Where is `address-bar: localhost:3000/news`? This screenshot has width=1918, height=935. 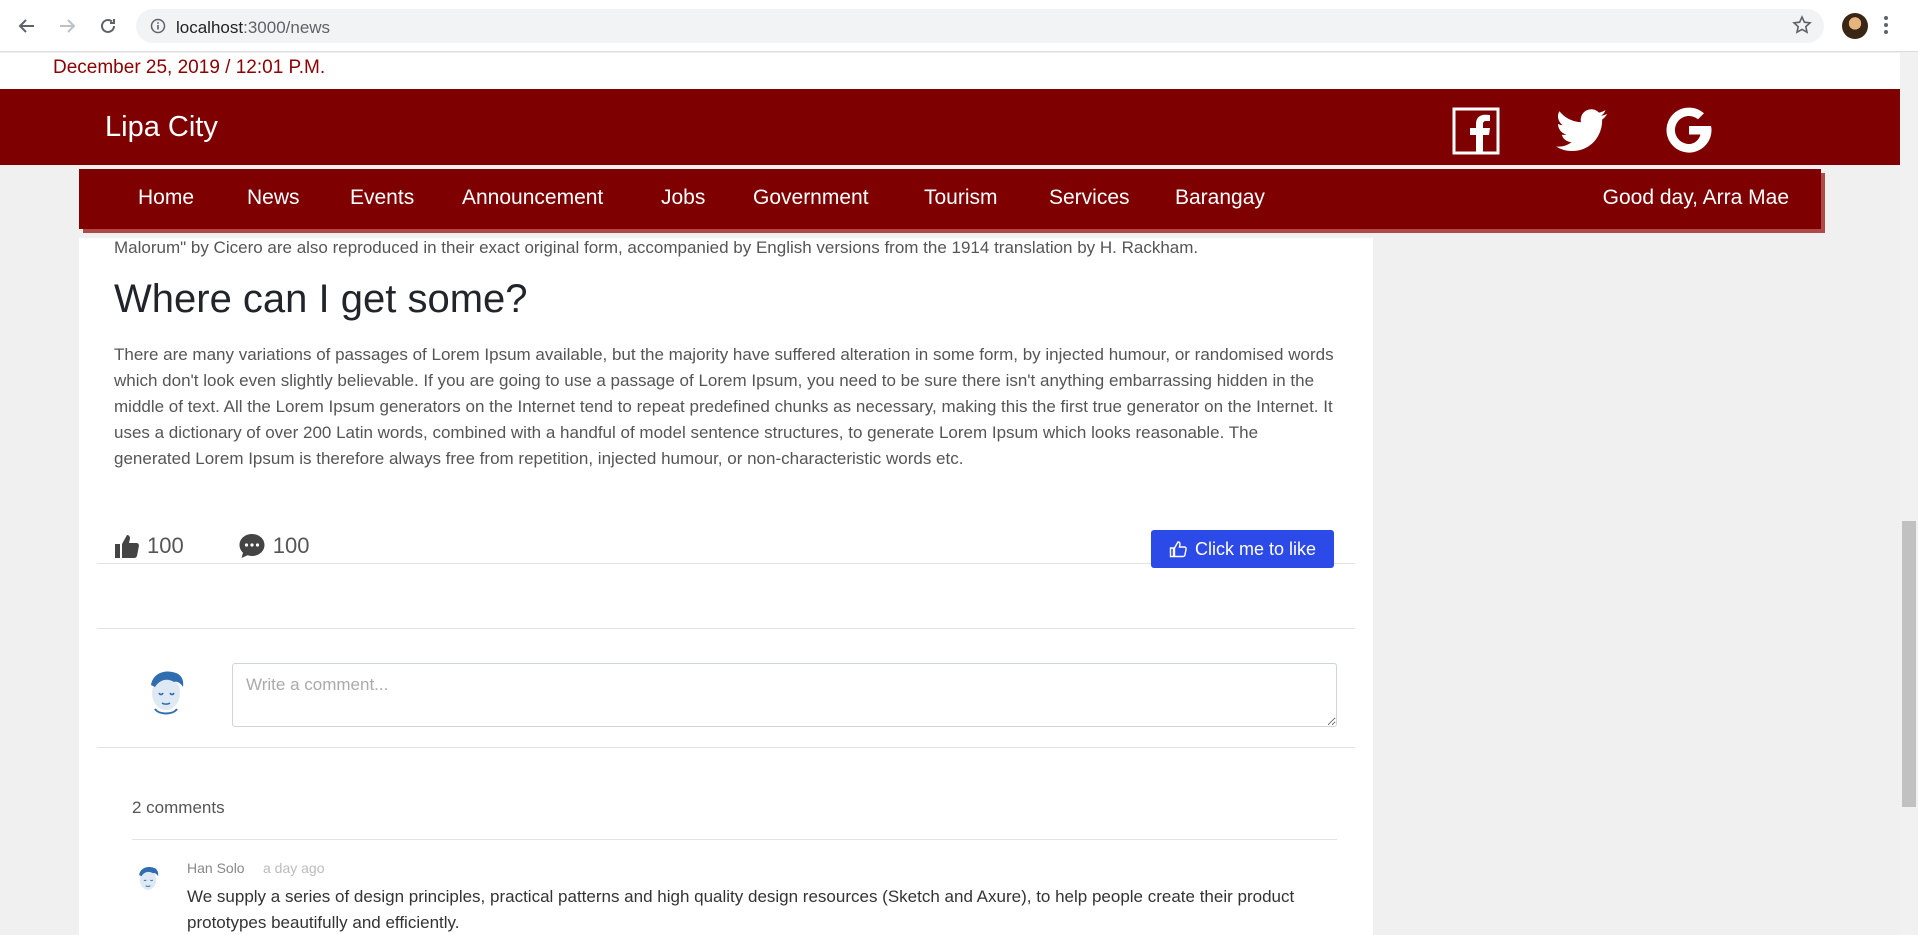
address-bar: localhost:3000/news is located at coordinates (980, 26).